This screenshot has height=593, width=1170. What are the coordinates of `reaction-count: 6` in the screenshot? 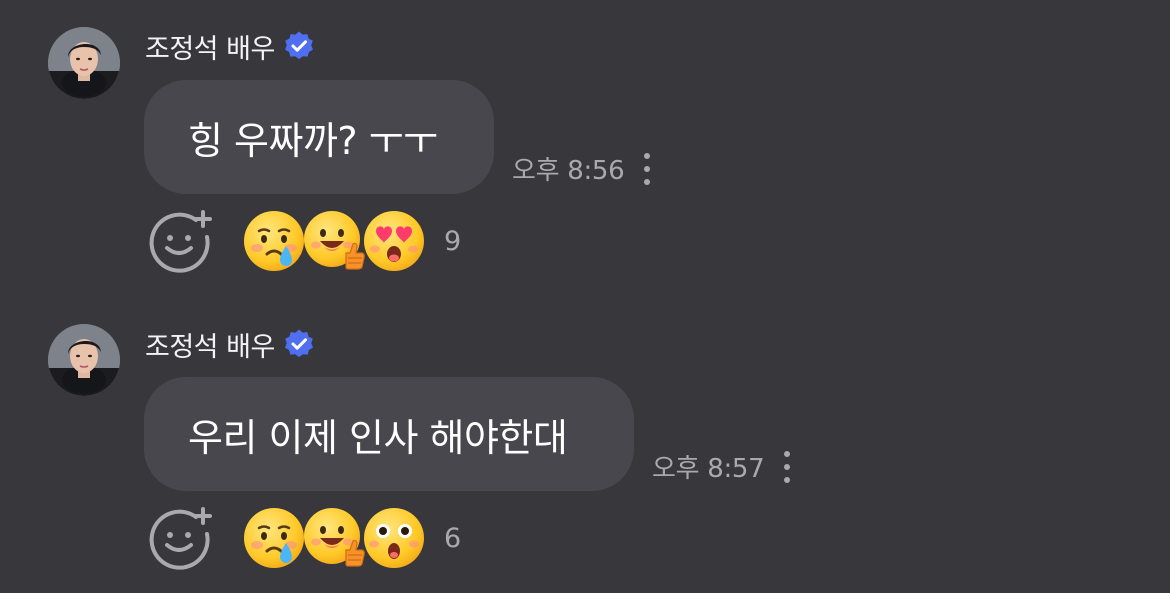 It's located at (452, 538).